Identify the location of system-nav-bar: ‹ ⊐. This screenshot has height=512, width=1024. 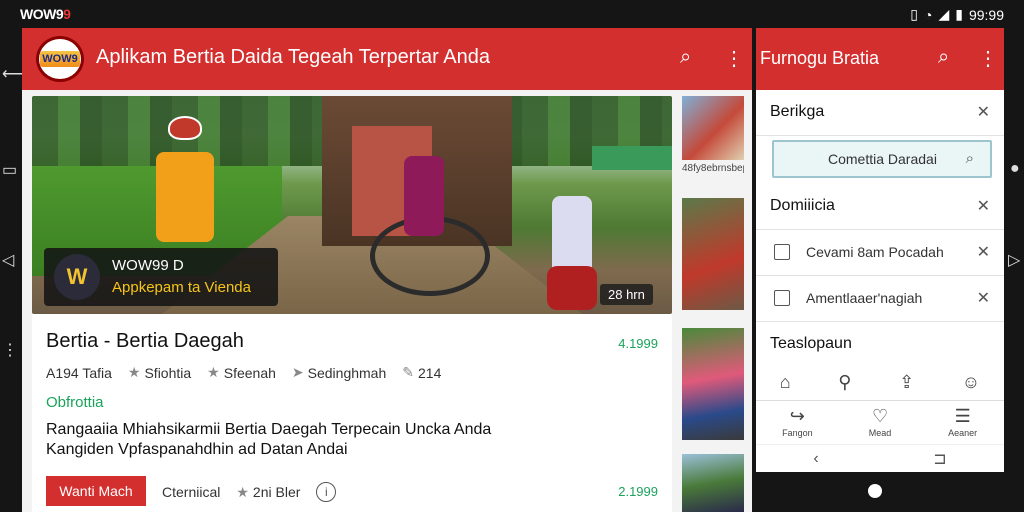
(880, 458).